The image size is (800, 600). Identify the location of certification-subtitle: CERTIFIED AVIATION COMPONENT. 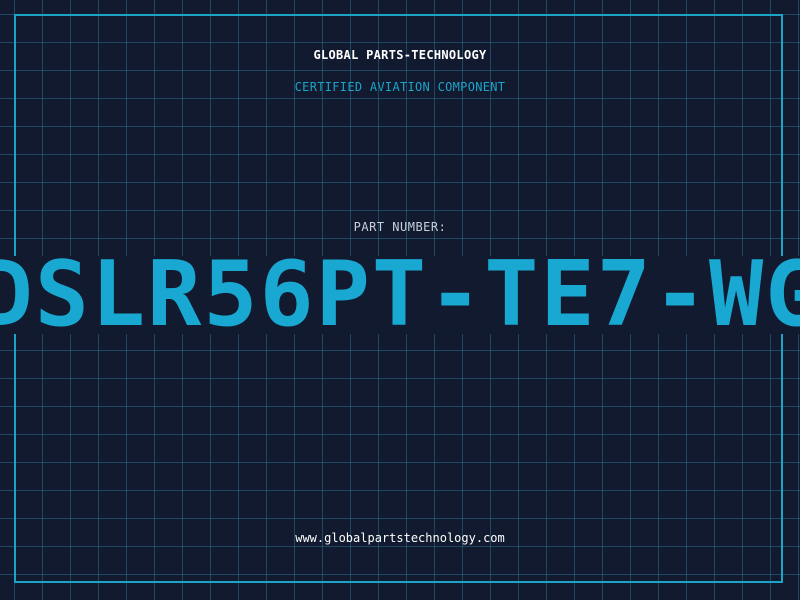
(400, 87).